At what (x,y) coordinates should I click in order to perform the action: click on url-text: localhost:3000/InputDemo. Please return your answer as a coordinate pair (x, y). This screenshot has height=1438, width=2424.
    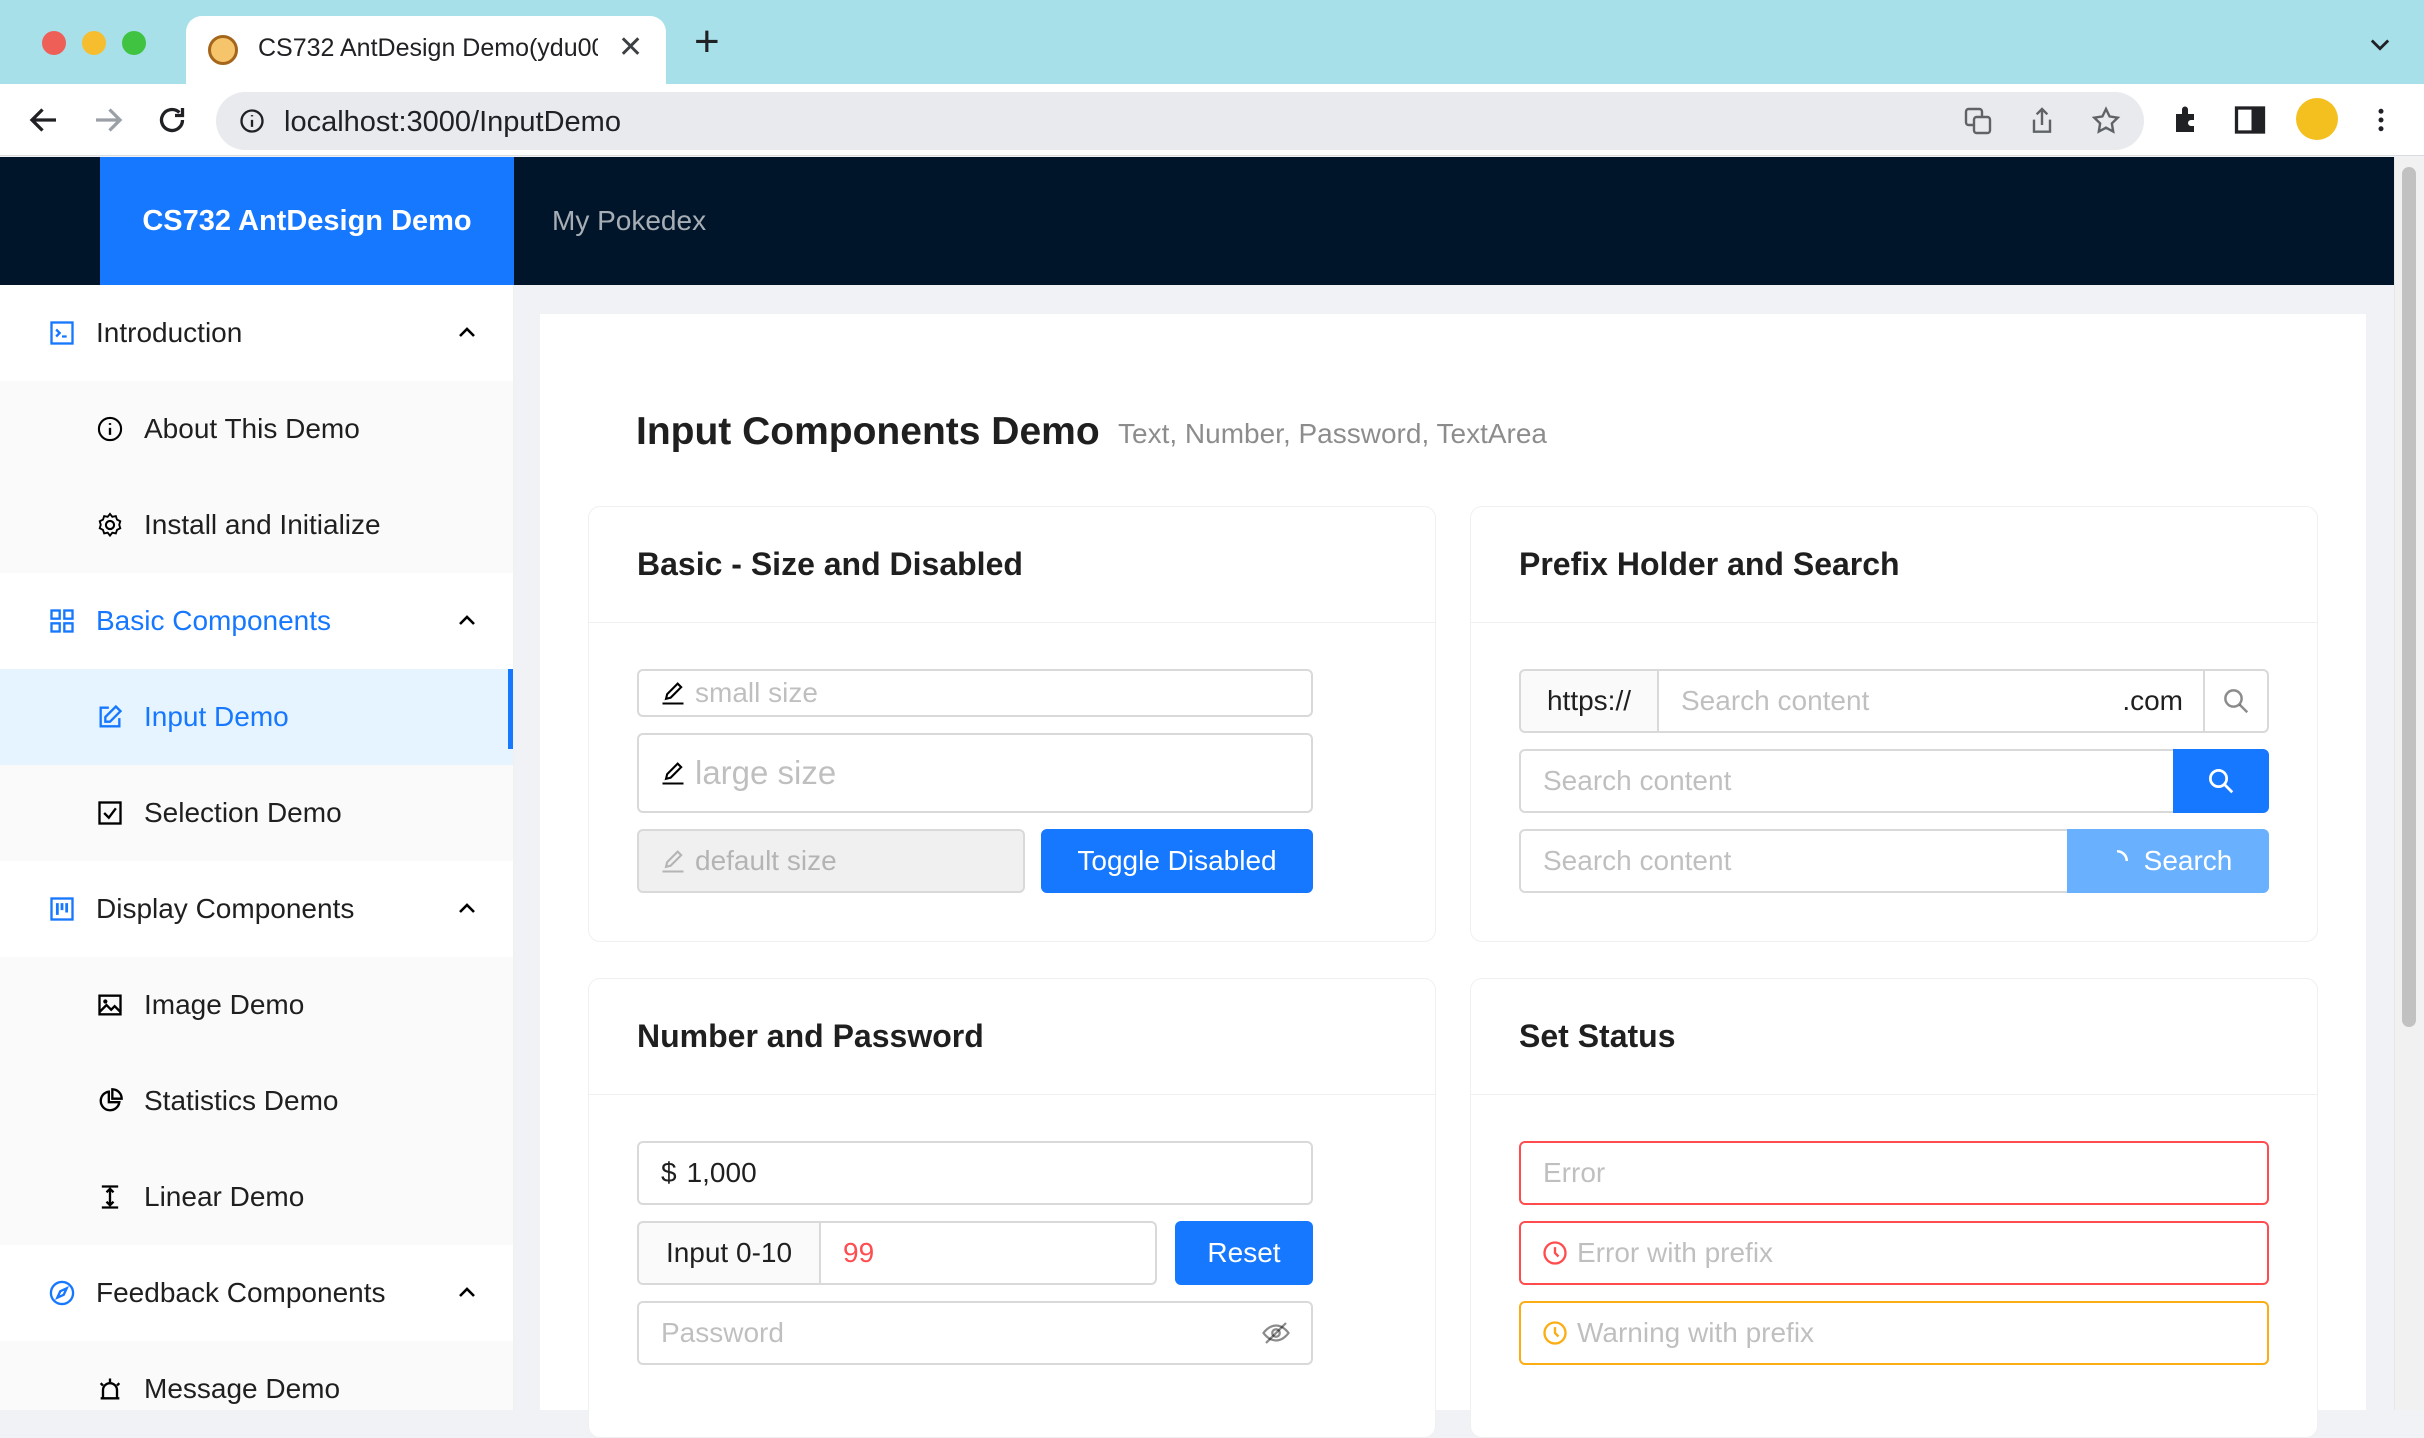
    Looking at the image, I should click on (452, 122).